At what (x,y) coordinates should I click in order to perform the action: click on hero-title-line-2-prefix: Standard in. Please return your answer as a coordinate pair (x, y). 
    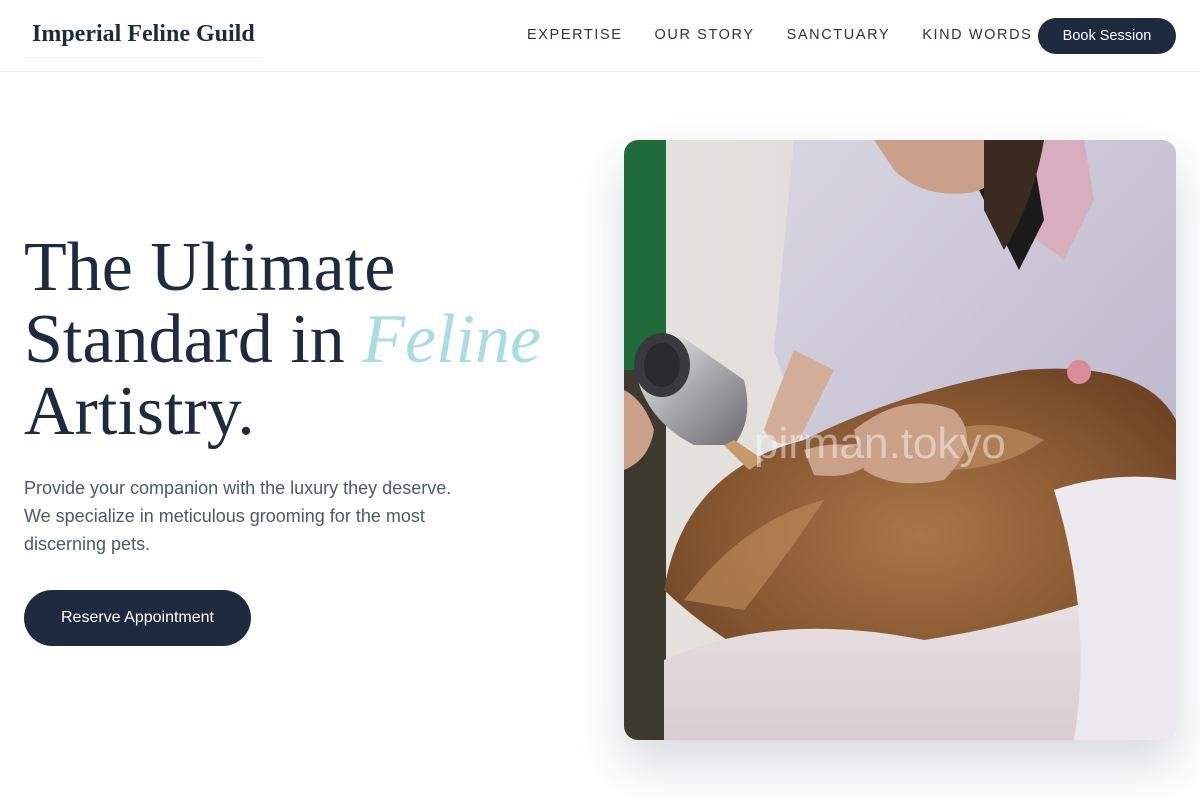
    Looking at the image, I should click on (193, 339).